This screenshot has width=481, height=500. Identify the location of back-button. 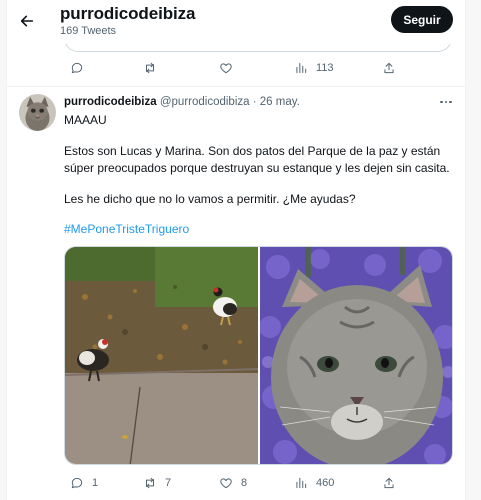
(27, 21).